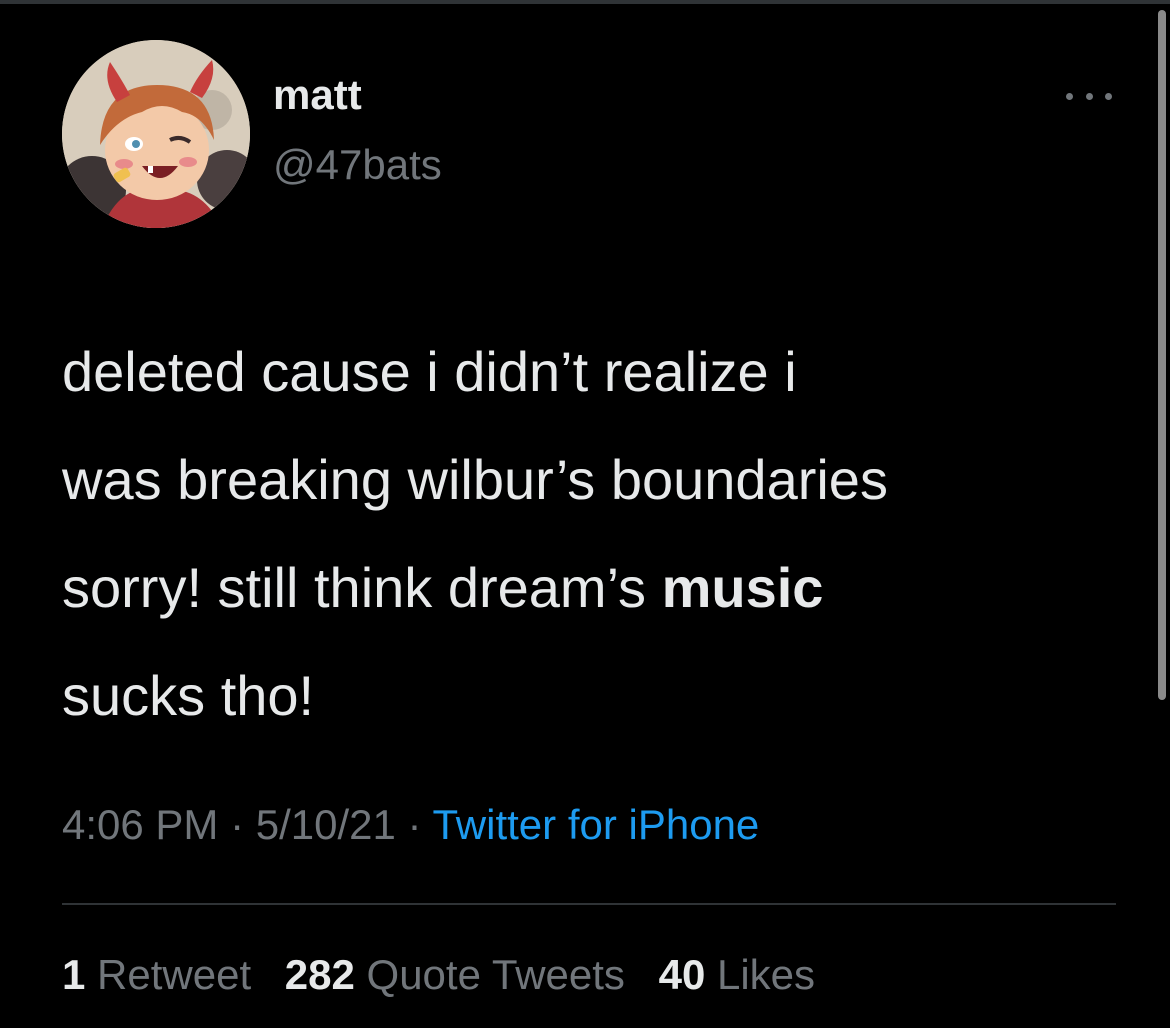 Image resolution: width=1170 pixels, height=1028 pixels. Describe the element at coordinates (188, 695) in the screenshot. I see `tweet-text-line-4: sucks tho!` at that location.